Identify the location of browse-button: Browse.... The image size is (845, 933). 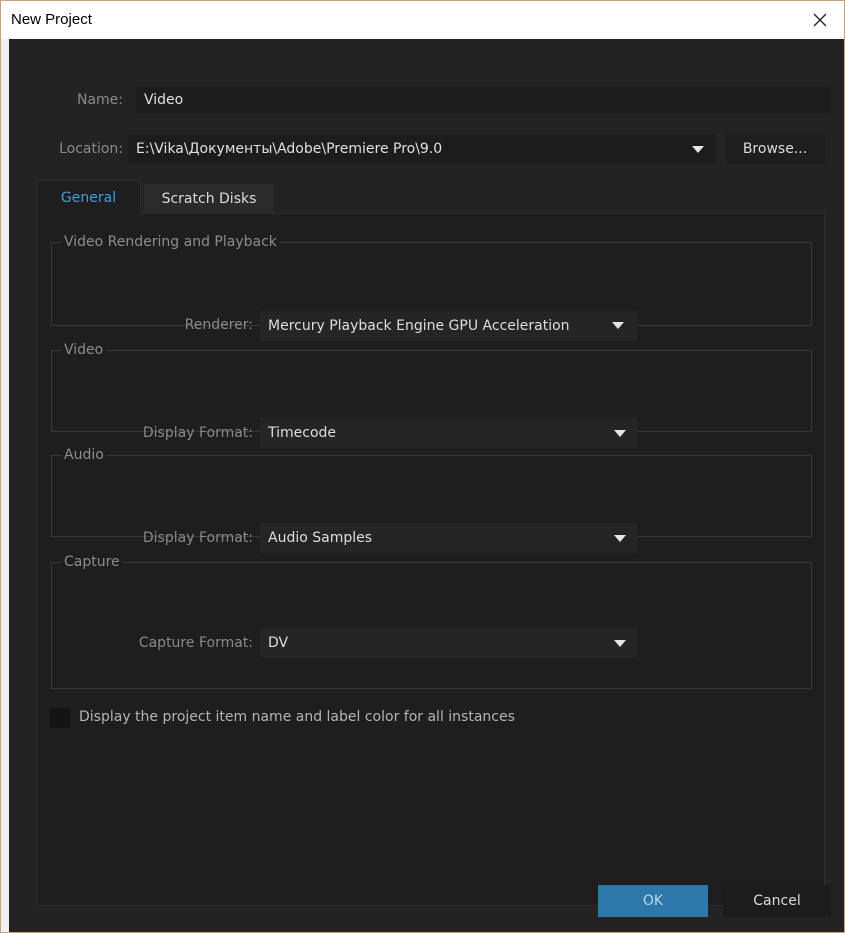
(775, 149).